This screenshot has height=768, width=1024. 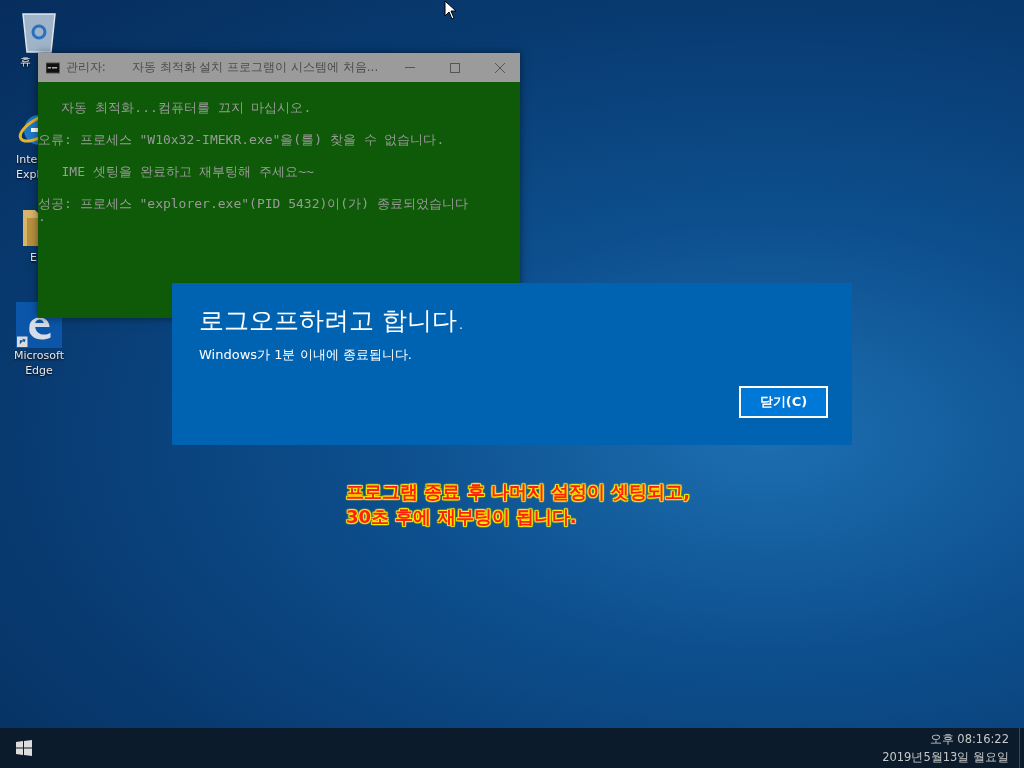 What do you see at coordinates (455, 67) in the screenshot?
I see `maximize-icon` at bounding box center [455, 67].